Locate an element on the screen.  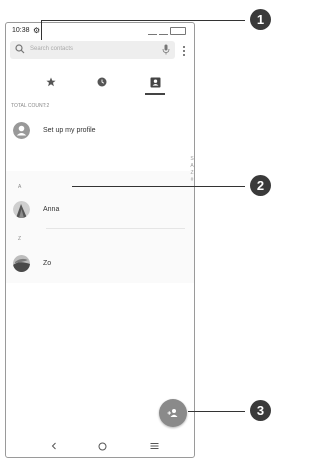
section-header-a: A is located at coordinates (20, 187).